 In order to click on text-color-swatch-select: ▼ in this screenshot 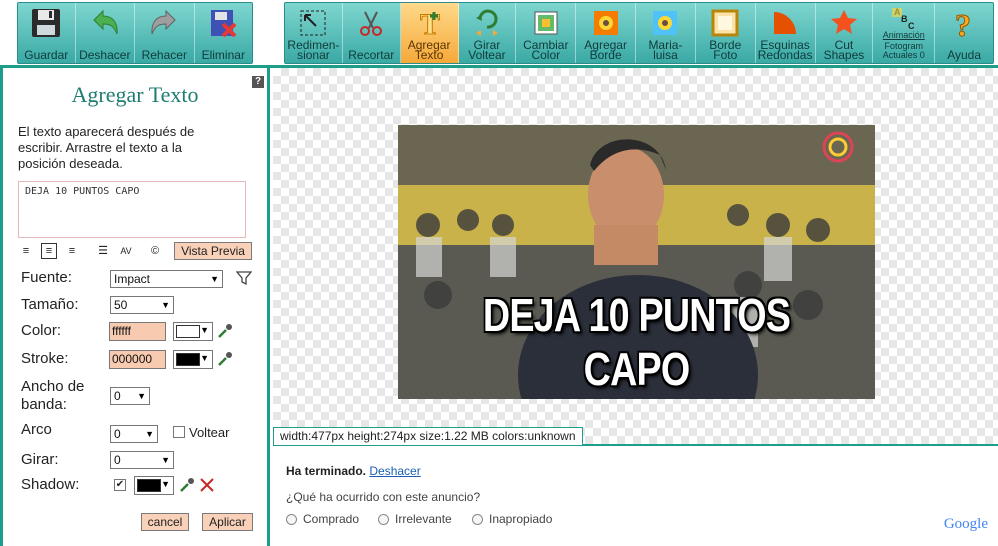, I will do `click(193, 331)`.